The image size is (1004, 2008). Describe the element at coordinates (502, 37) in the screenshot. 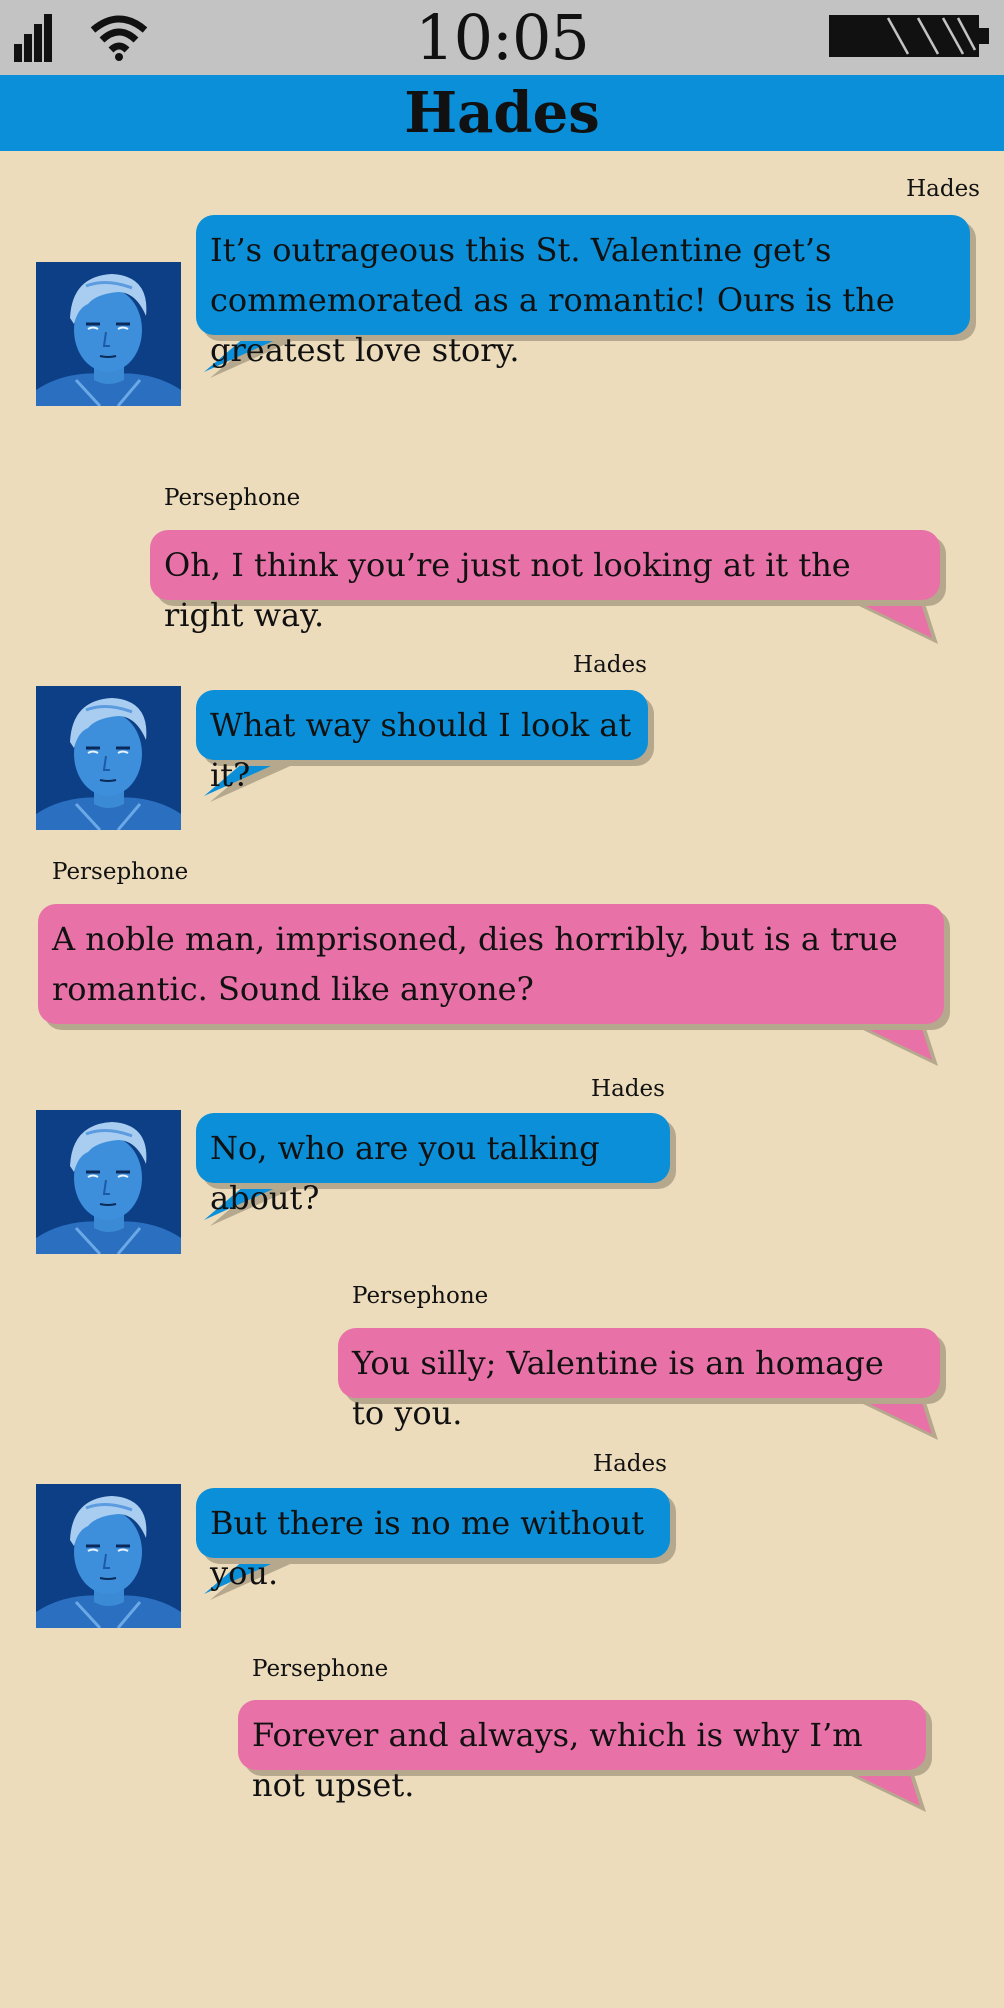

I see `status-bar: 10:05` at that location.